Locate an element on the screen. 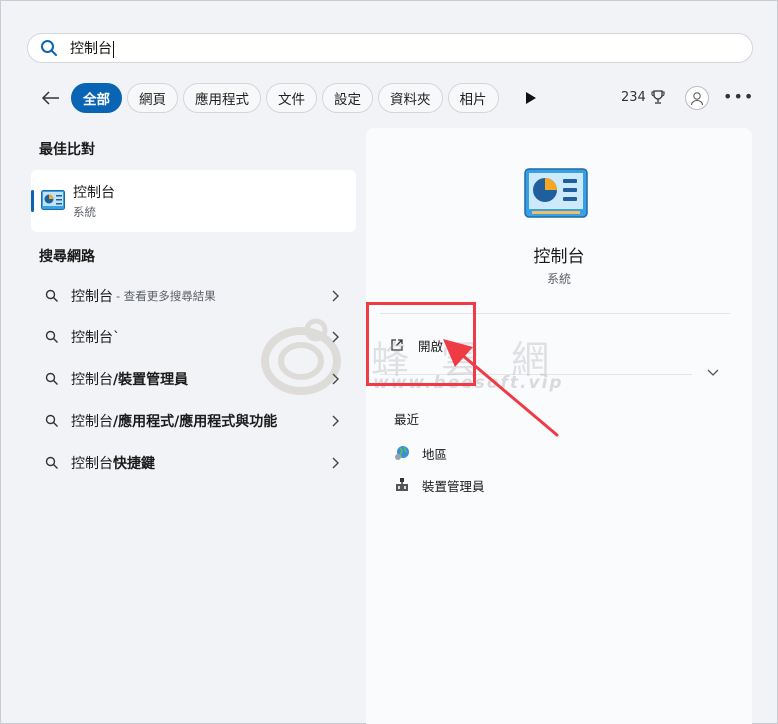  bee-watermark-logo is located at coordinates (301, 356).